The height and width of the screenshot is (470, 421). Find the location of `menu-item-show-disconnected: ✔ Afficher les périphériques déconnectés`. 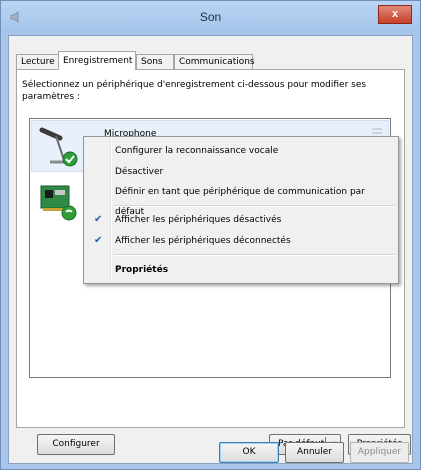

menu-item-show-disconnected: ✔ Afficher les périphériques déconnectés is located at coordinates (241, 241).